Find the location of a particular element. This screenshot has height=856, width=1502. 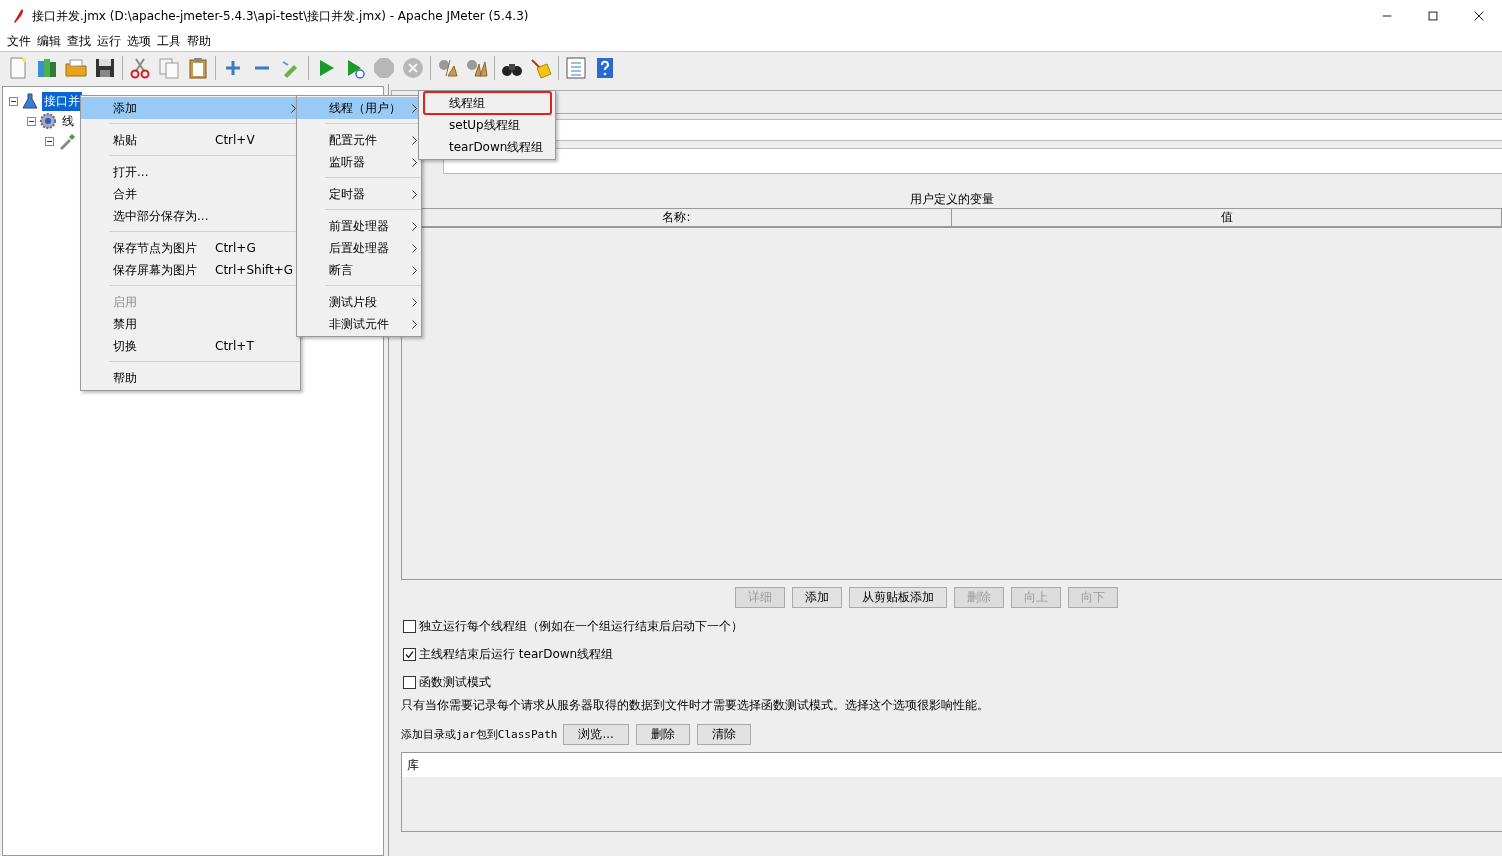

list-icon is located at coordinates (576, 68).